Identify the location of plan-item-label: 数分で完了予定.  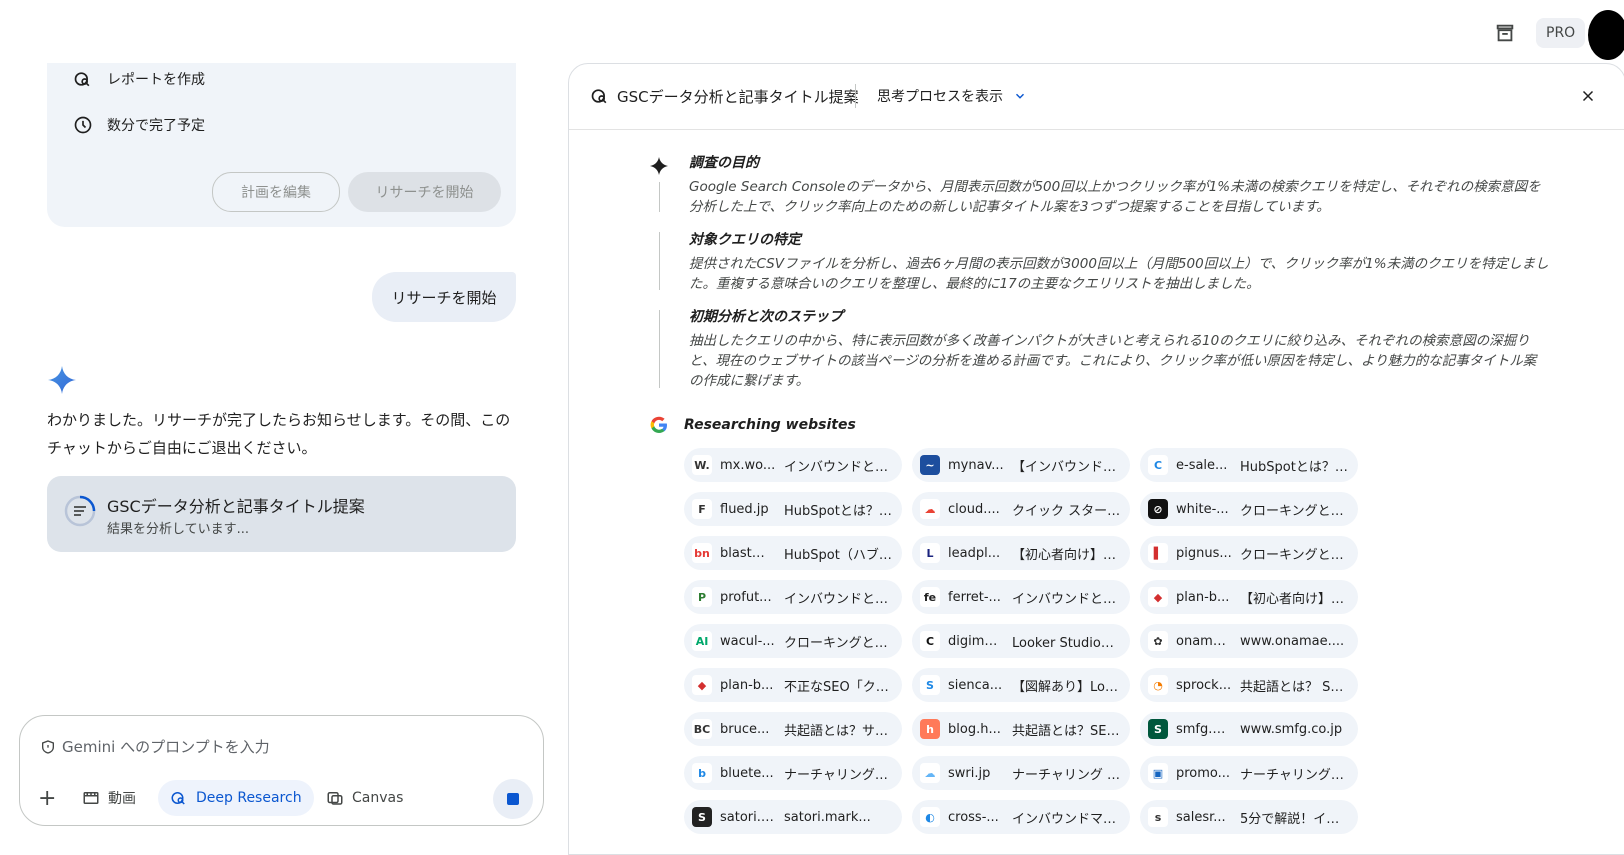
(156, 126).